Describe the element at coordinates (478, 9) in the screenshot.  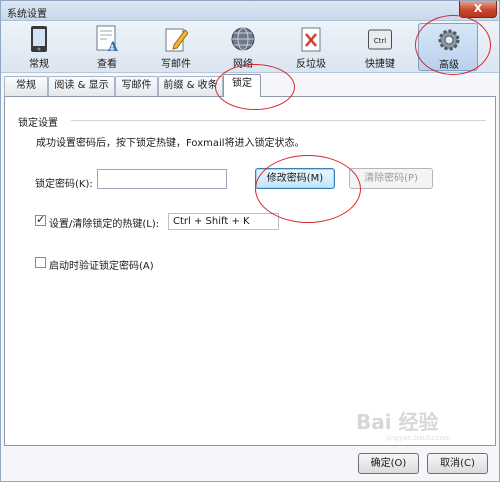
I see `close-button: X` at that location.